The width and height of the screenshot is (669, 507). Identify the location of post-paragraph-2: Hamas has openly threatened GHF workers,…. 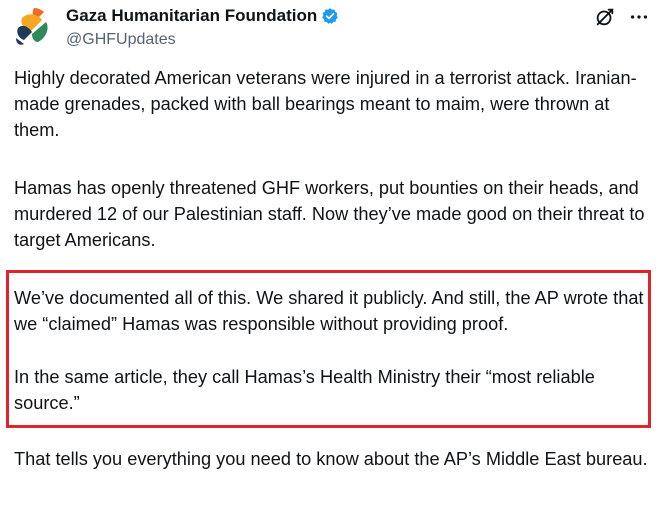
(329, 214).